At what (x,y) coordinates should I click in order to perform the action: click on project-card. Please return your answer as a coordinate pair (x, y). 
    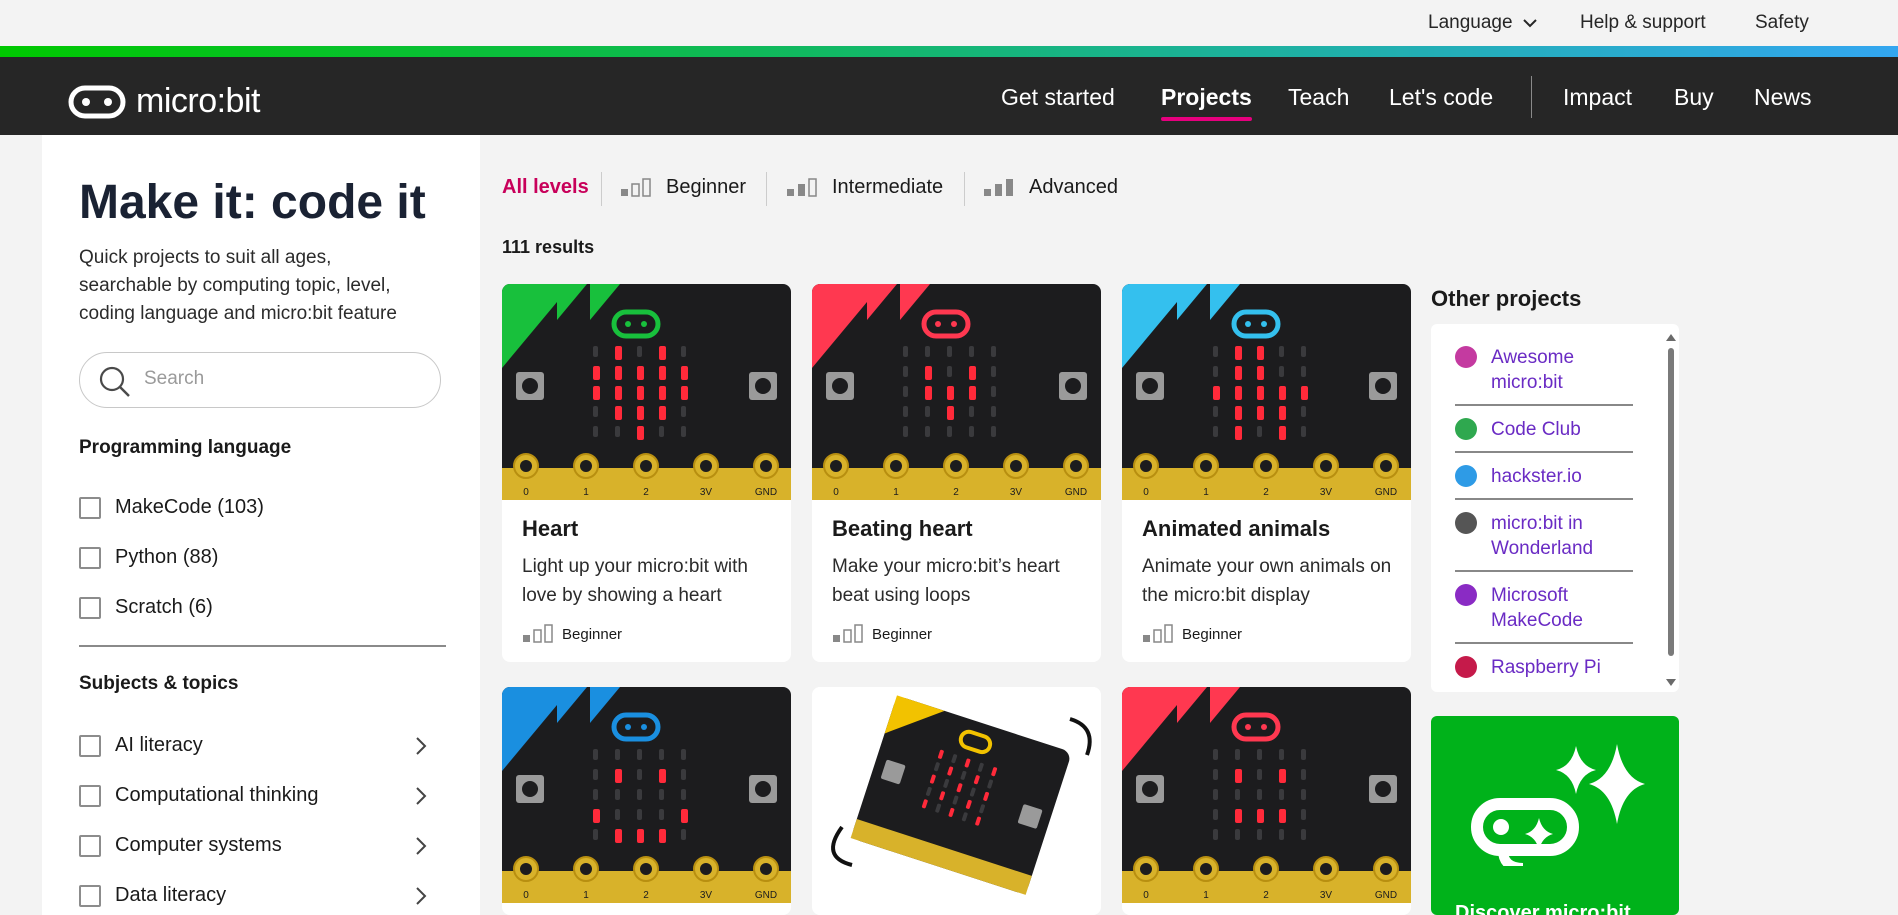
    Looking at the image, I should click on (956, 801).